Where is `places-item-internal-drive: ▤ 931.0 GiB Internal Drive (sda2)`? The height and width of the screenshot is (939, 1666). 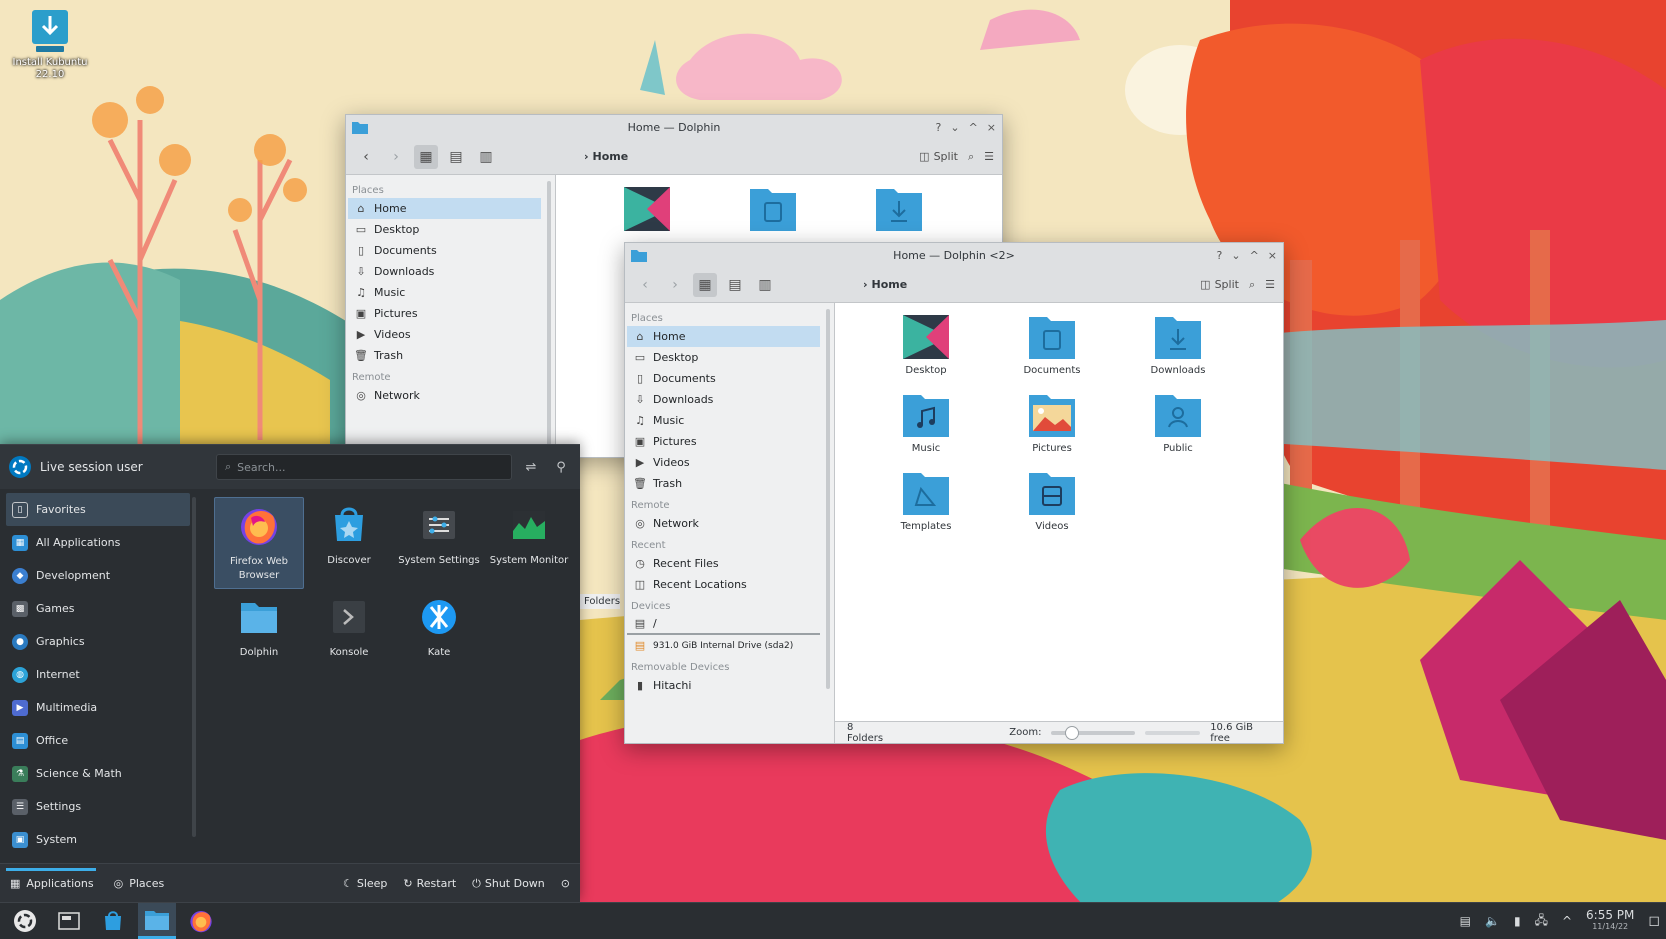 places-item-internal-drive: ▤ 931.0 GiB Internal Drive (sda2) is located at coordinates (723, 645).